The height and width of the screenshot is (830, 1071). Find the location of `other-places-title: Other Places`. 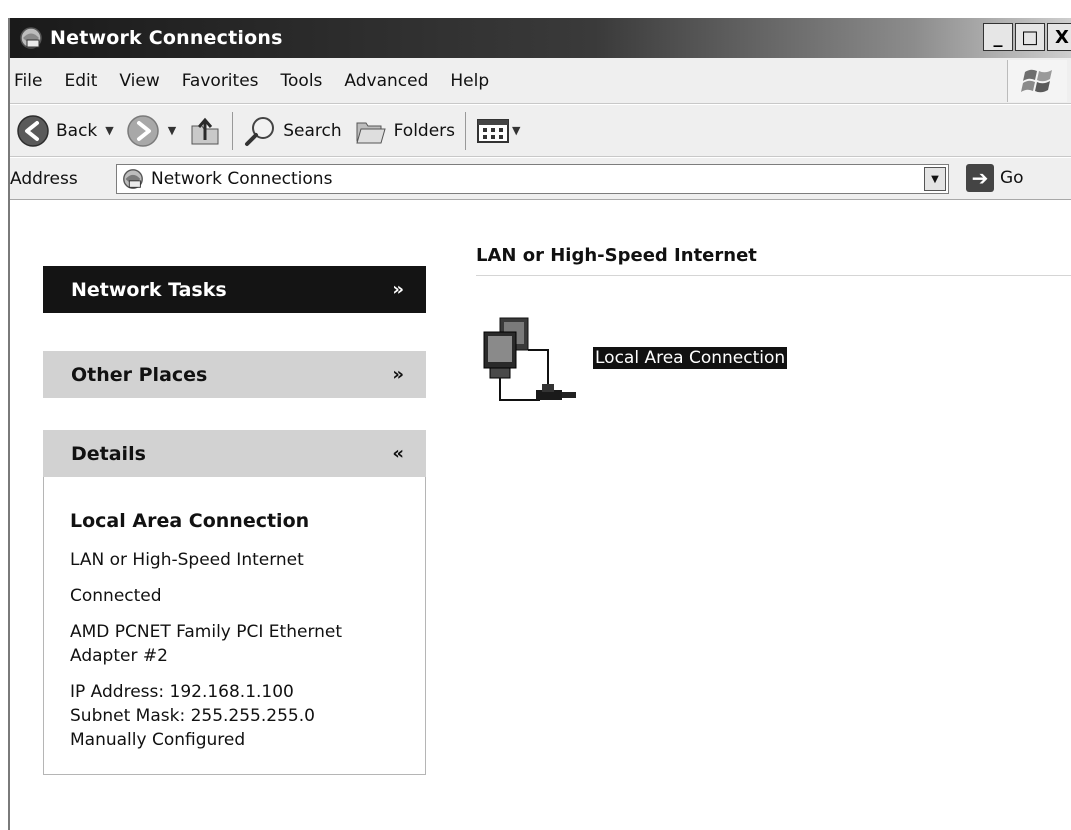

other-places-title: Other Places is located at coordinates (139, 374).